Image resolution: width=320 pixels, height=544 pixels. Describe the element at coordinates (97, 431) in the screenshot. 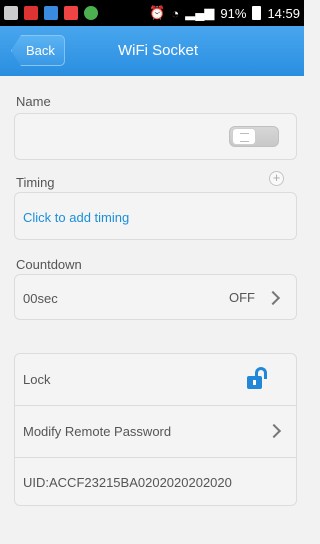

I see `modify-password-label: Modify Remote Password` at that location.